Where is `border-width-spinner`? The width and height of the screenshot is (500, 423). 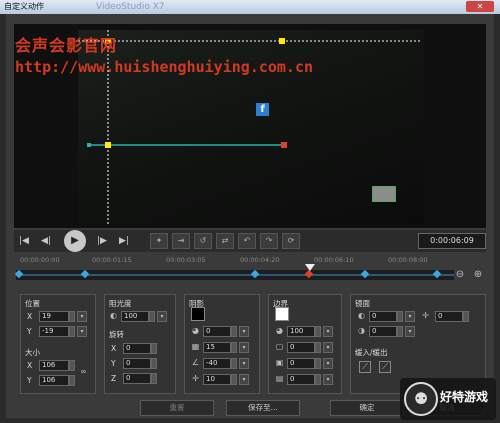 border-width-spinner is located at coordinates (318, 347).